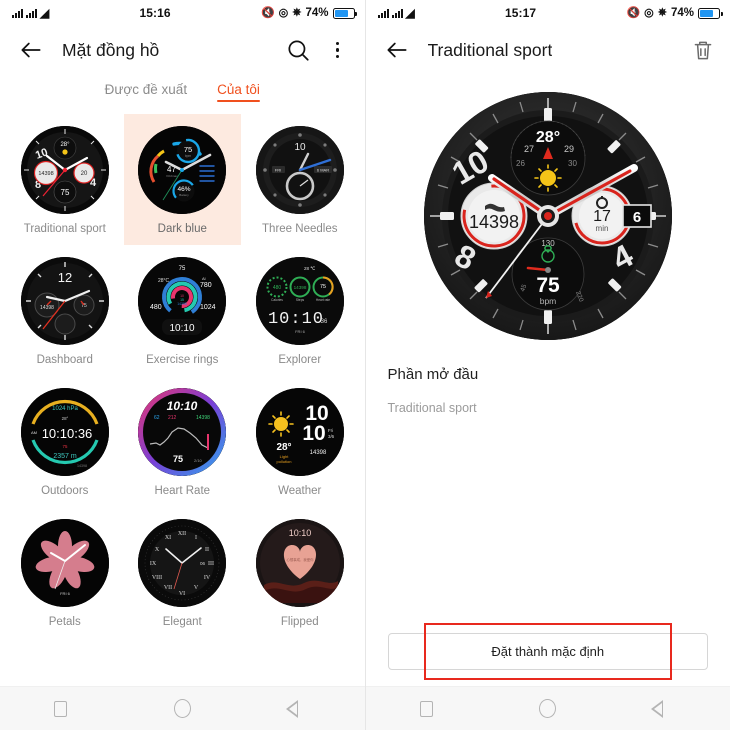 The width and height of the screenshot is (730, 730). I want to click on status-bar-right-icons: 🔇 ◎ ✵ 74%, so click(674, 12).